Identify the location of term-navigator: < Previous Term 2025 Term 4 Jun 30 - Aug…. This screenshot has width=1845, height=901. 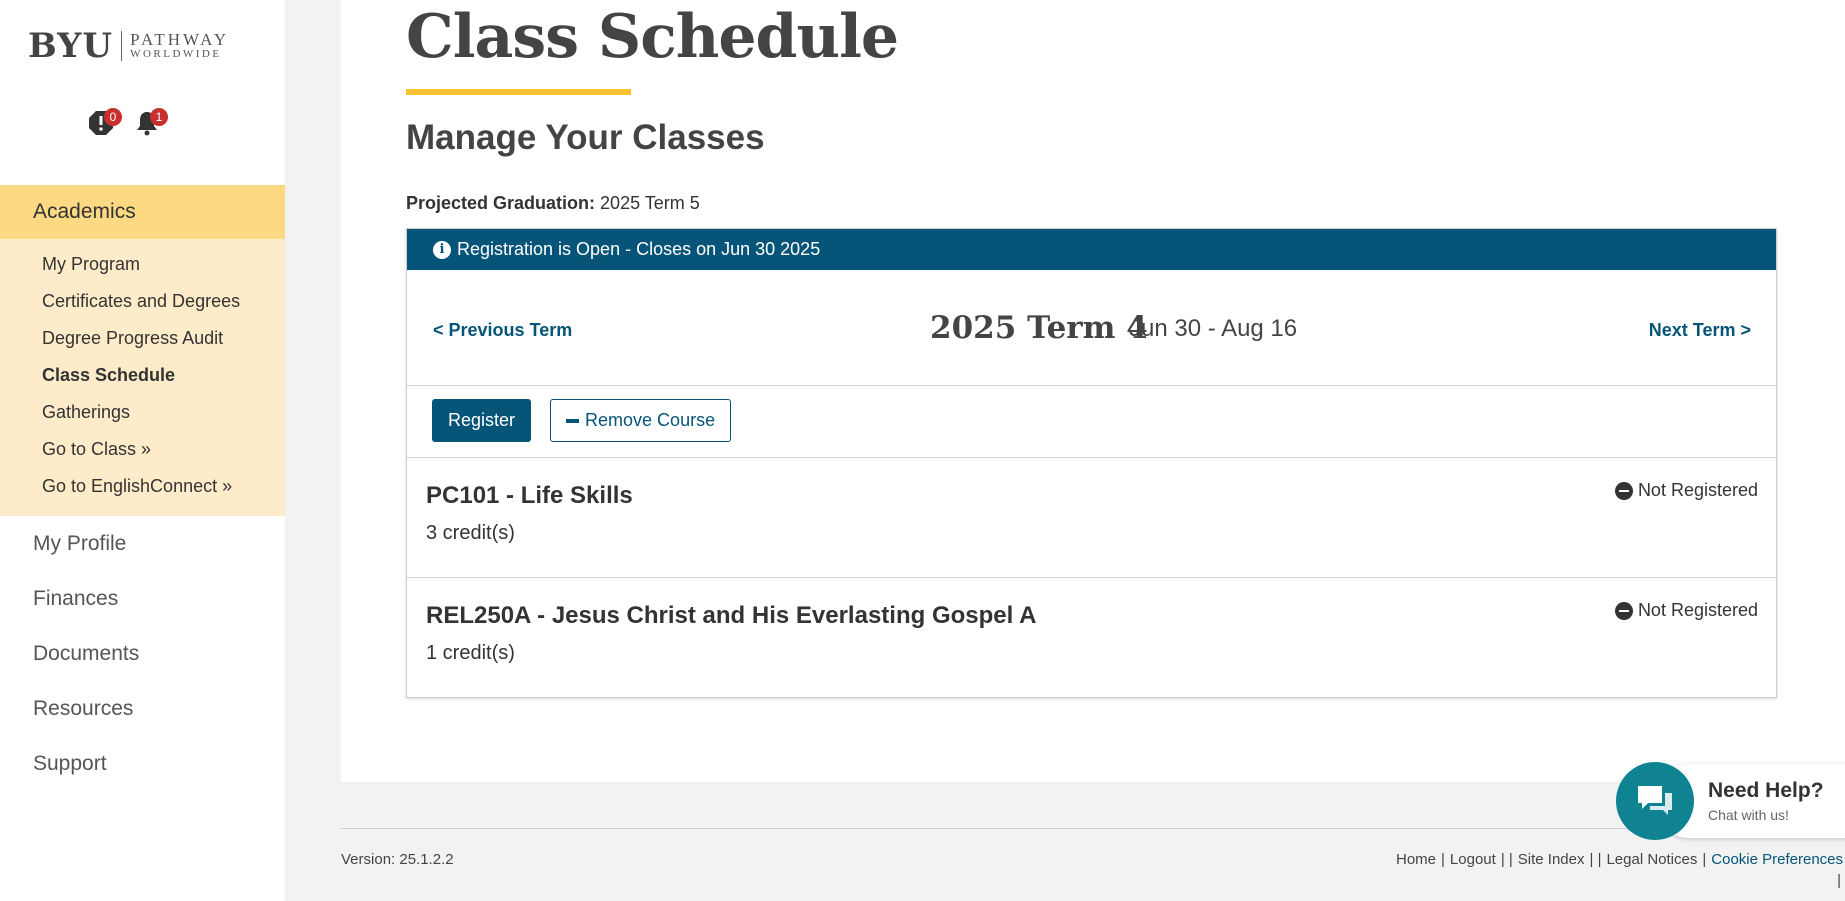
(1091, 328).